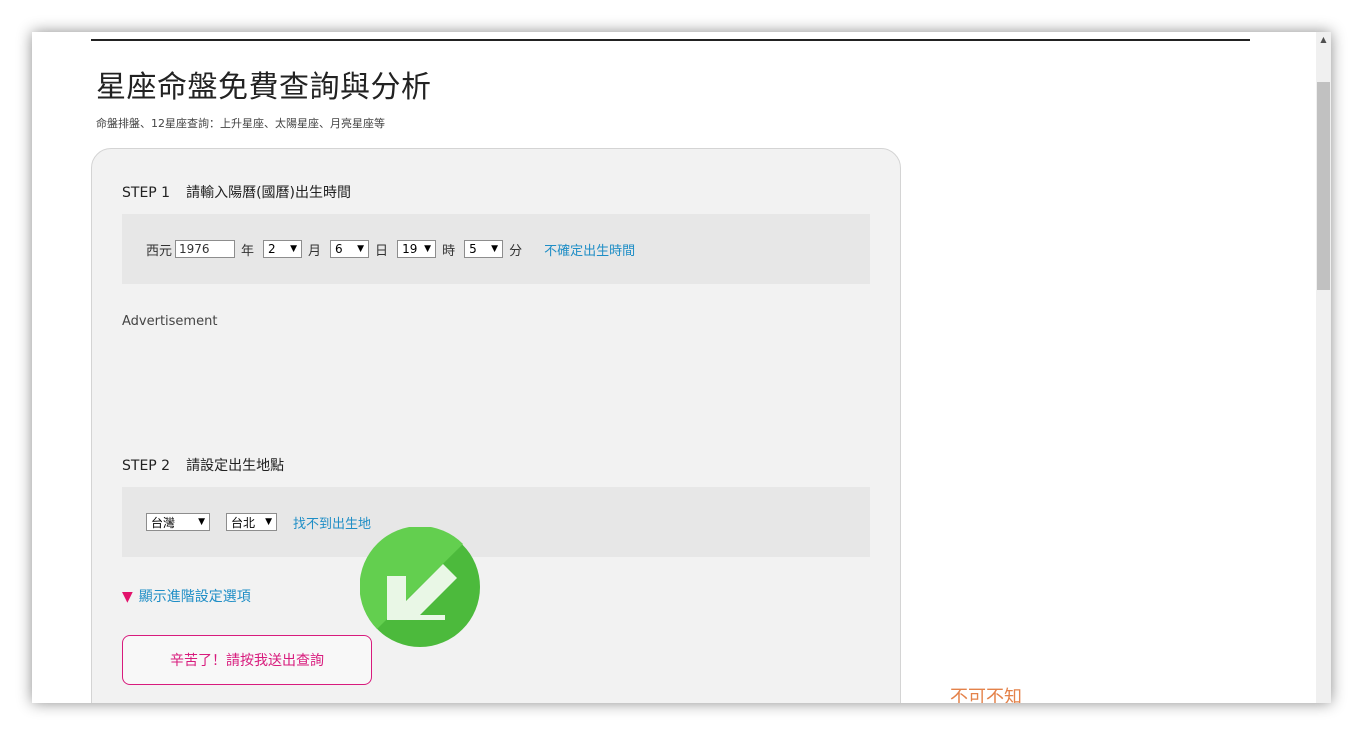 Image resolution: width=1363 pixels, height=735 pixels. I want to click on birth-time-panel: 西元 1976 年 2 ▼ 月 6 ▼ 日 19 ▼ 時 5 ▼ 分 不確定出生時間, so click(496, 249).